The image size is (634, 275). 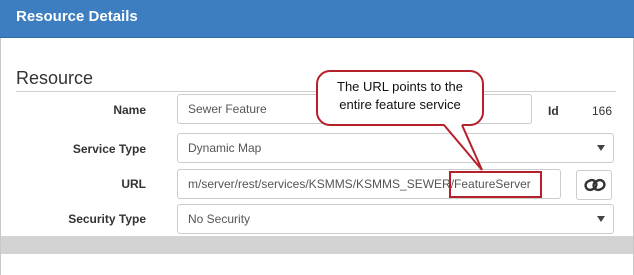 What do you see at coordinates (317, 19) in the screenshot?
I see `resource-details-header: Resource Details` at bounding box center [317, 19].